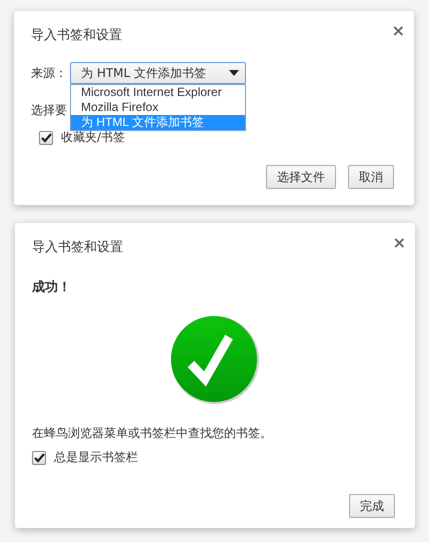 The width and height of the screenshot is (429, 542). I want to click on dialog-button: 取消, so click(371, 177).